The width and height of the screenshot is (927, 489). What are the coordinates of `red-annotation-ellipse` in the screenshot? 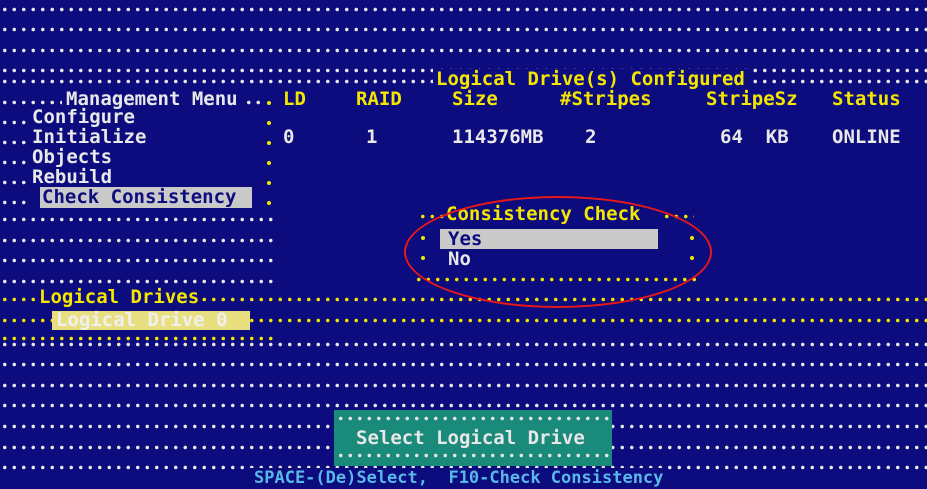 It's located at (558, 252).